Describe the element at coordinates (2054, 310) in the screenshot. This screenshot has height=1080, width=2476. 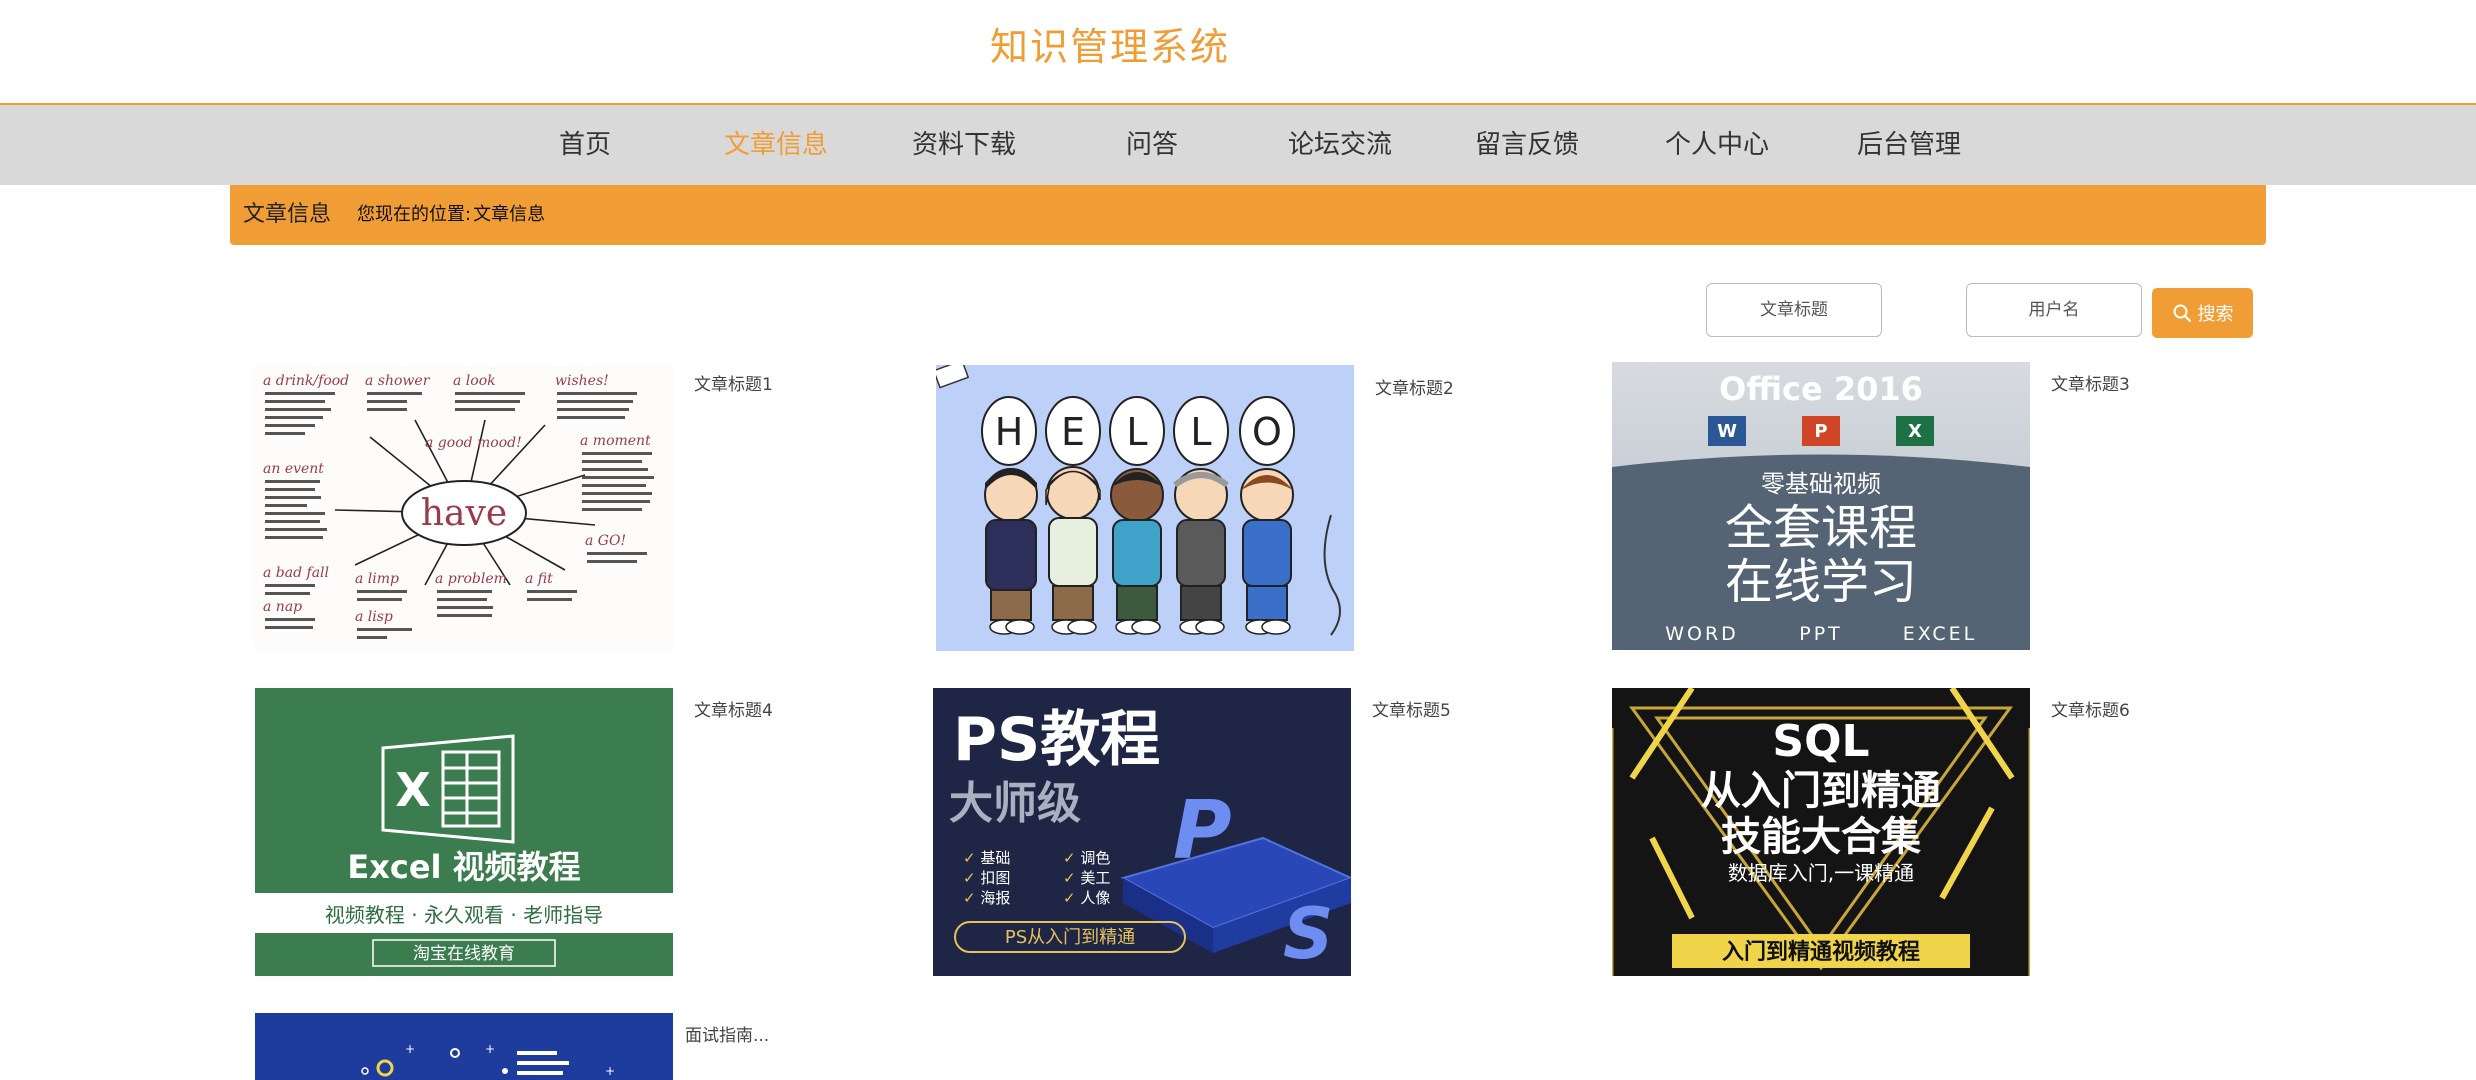
I see `username-search-input` at that location.